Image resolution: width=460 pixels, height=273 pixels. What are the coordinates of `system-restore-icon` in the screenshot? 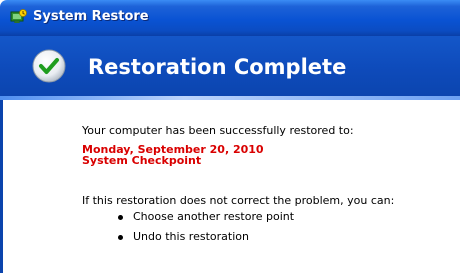 It's located at (18, 16).